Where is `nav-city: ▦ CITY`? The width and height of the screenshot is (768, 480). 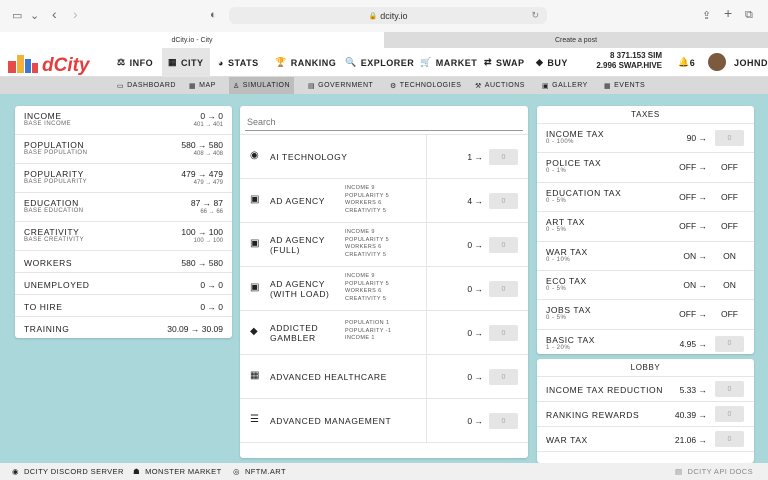 nav-city: ▦ CITY is located at coordinates (186, 62).